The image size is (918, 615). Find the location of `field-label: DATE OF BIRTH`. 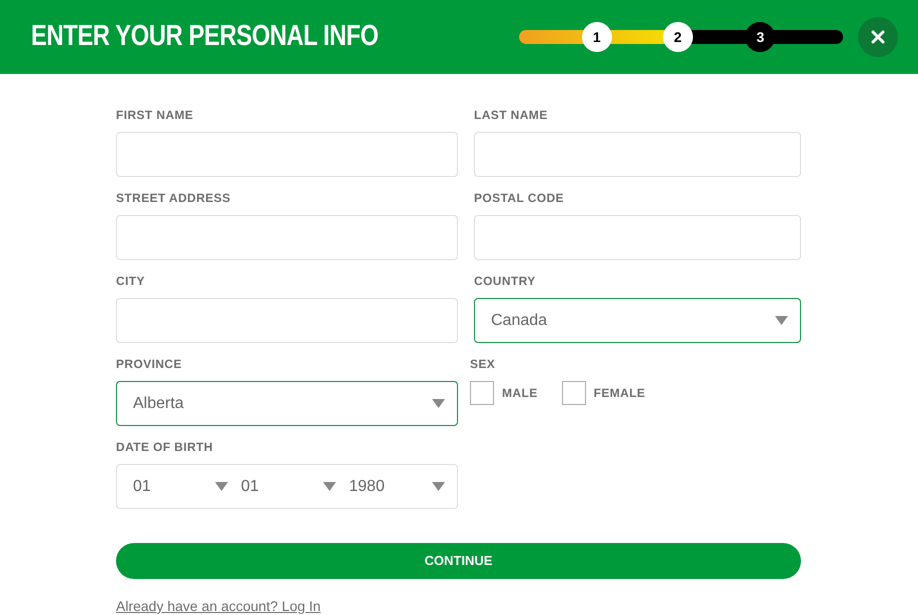

field-label: DATE OF BIRTH is located at coordinates (165, 447).